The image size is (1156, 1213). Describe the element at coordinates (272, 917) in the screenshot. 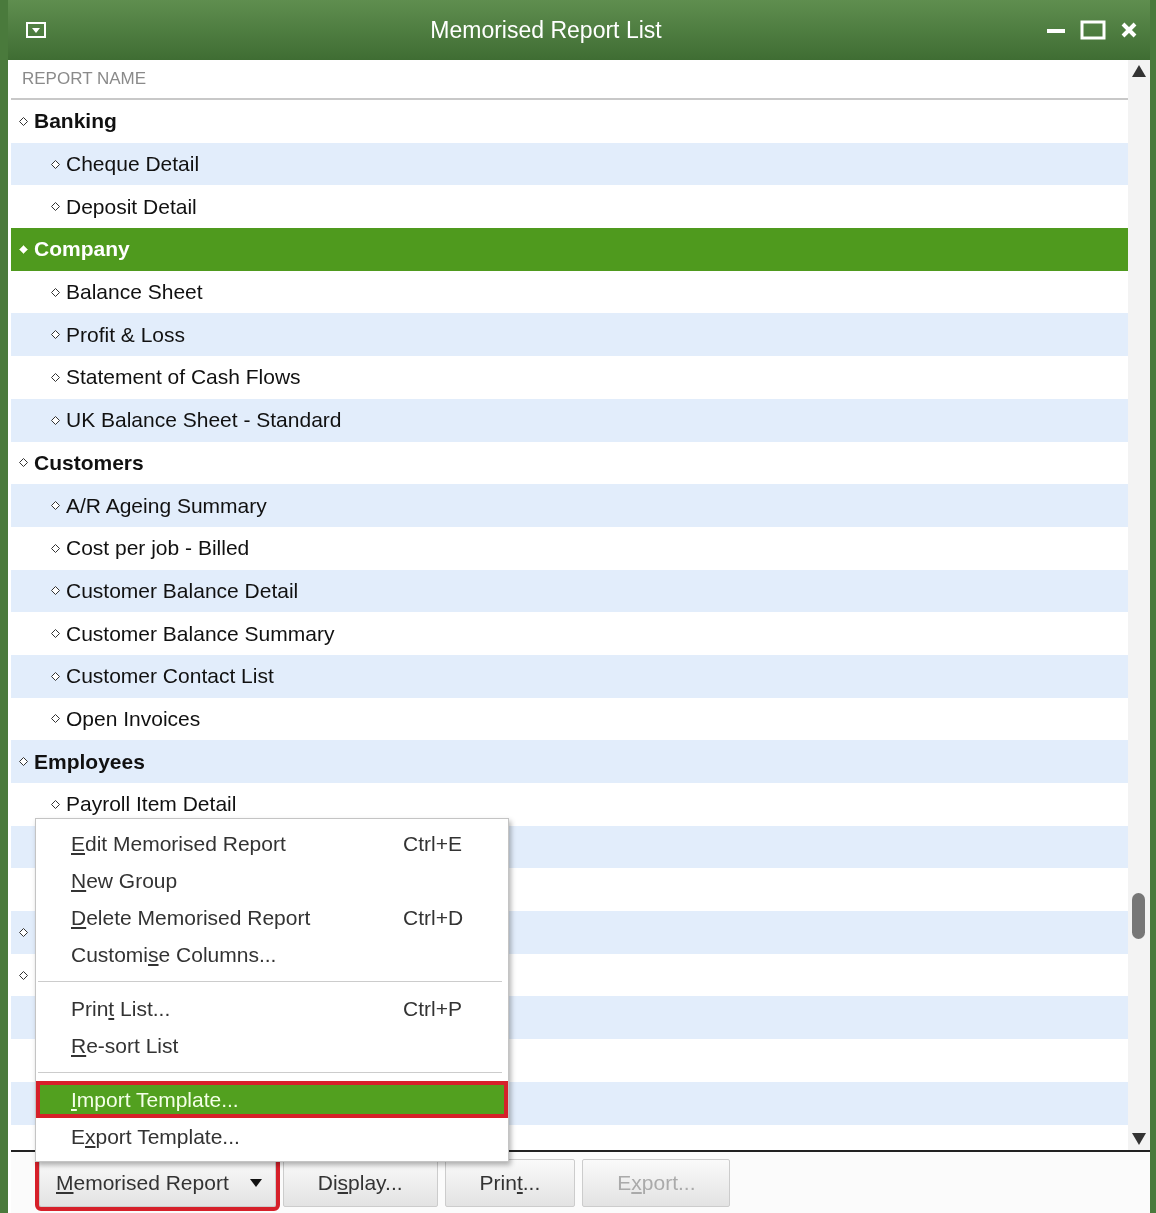

I see `menu-item: Delete Memorised Report Ctrl+D` at that location.